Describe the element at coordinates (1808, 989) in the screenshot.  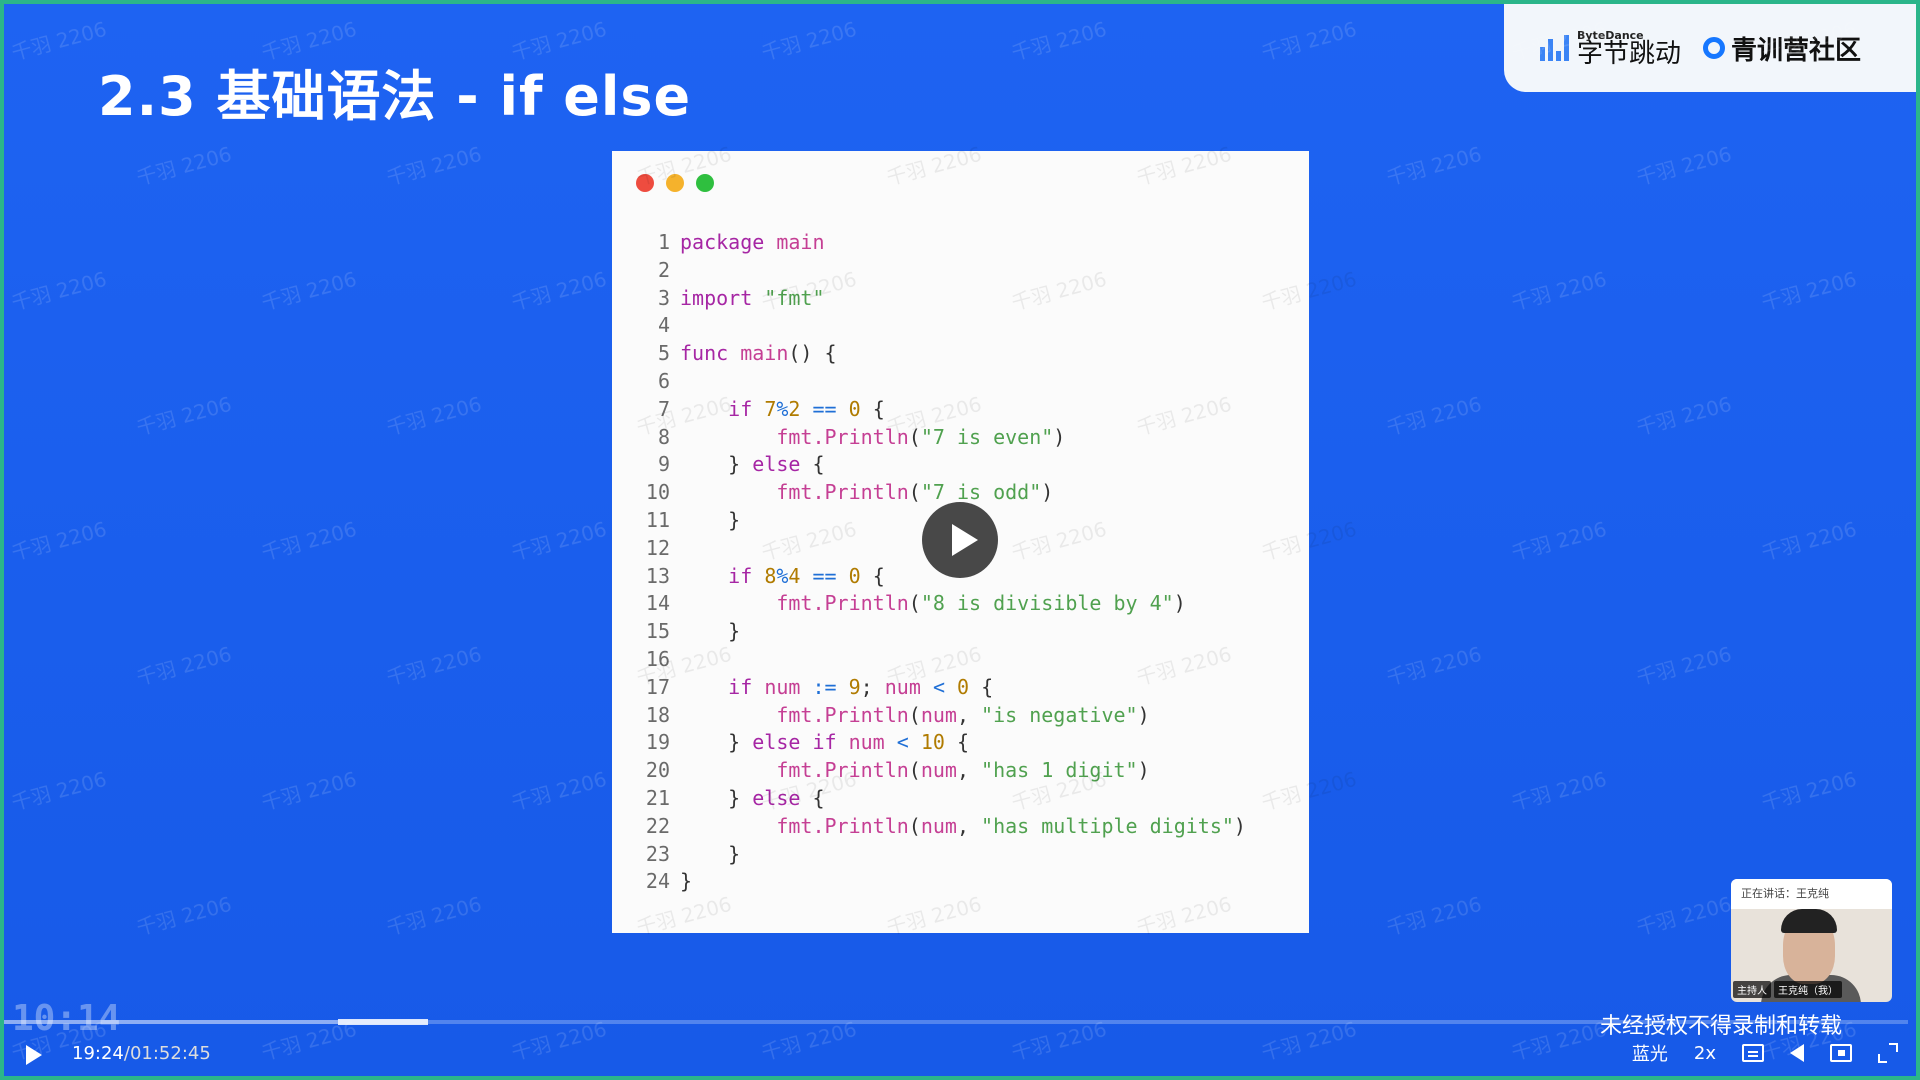
I see `speaker-name: 王克纯（我）` at that location.